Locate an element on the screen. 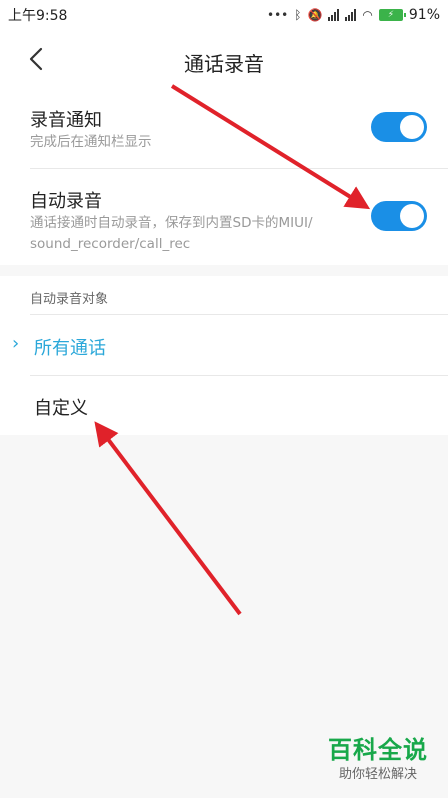 The width and height of the screenshot is (448, 798). dots-icon: ••• is located at coordinates (278, 15).